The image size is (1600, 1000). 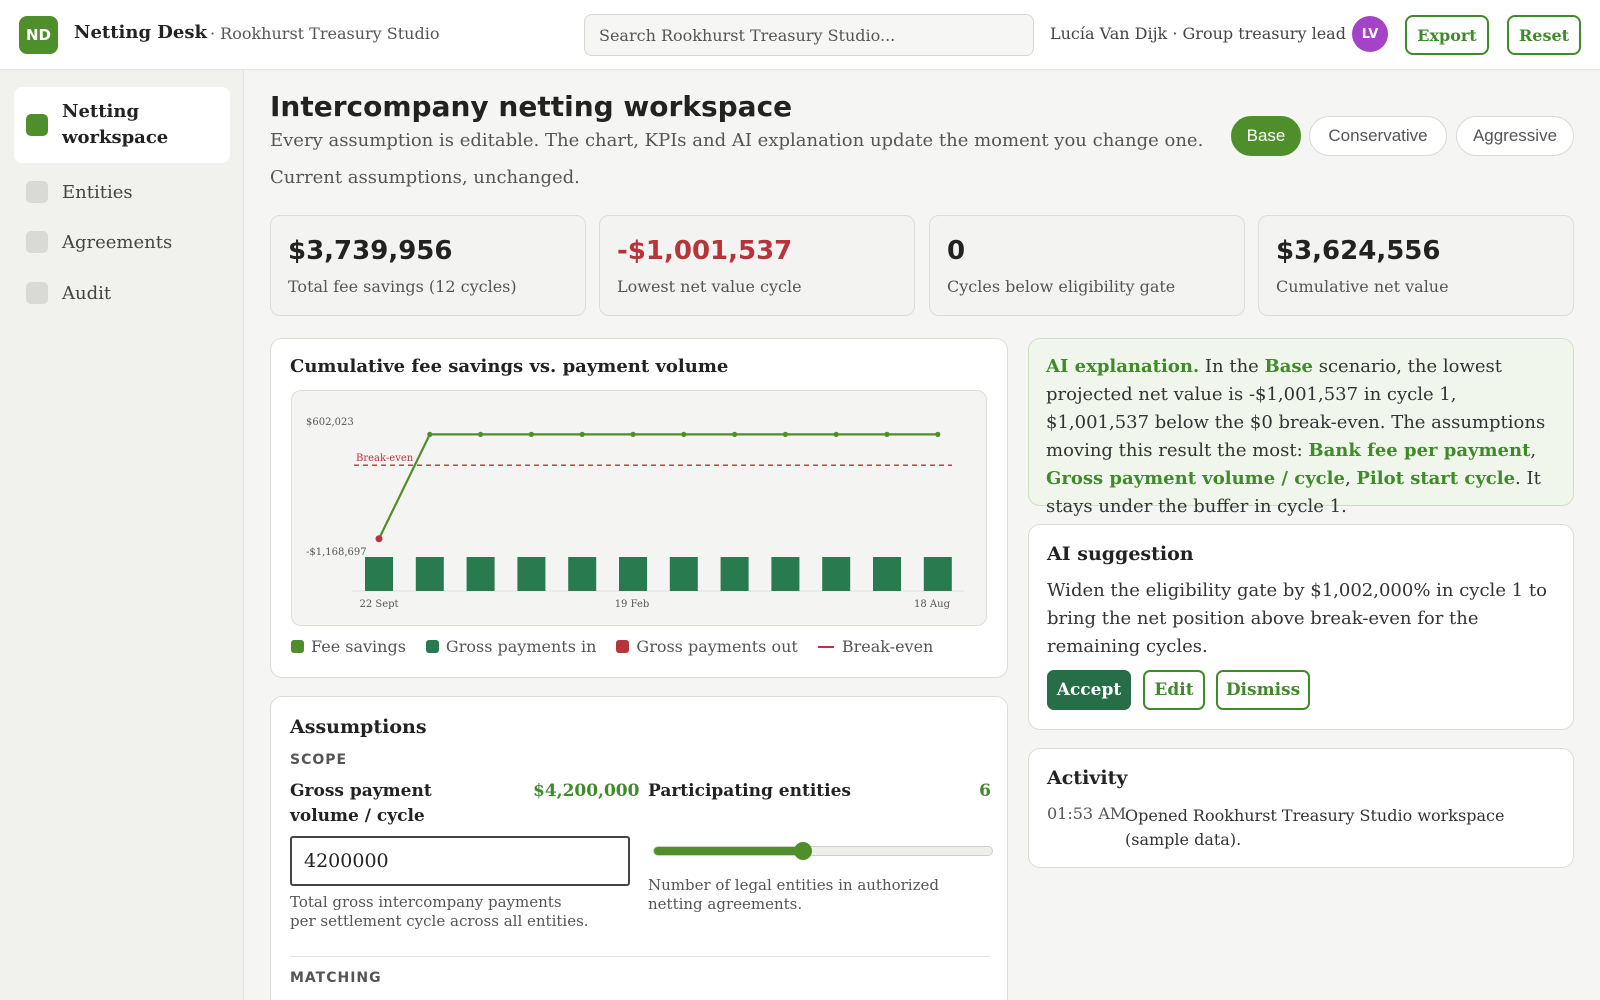 What do you see at coordinates (705, 251) in the screenshot?
I see `kpi-value: -$1,001,537` at bounding box center [705, 251].